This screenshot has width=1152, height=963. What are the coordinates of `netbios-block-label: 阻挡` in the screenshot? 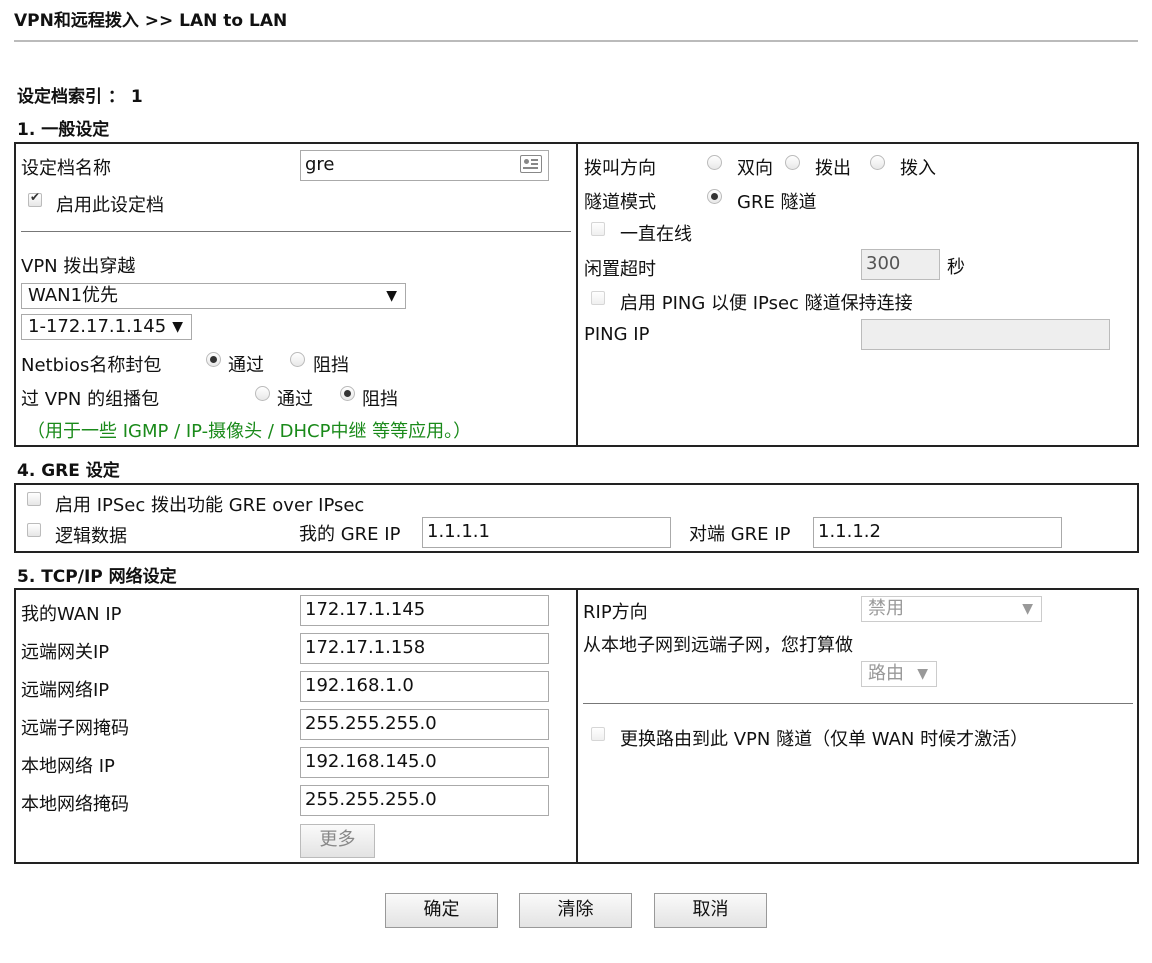 It's located at (331, 365).